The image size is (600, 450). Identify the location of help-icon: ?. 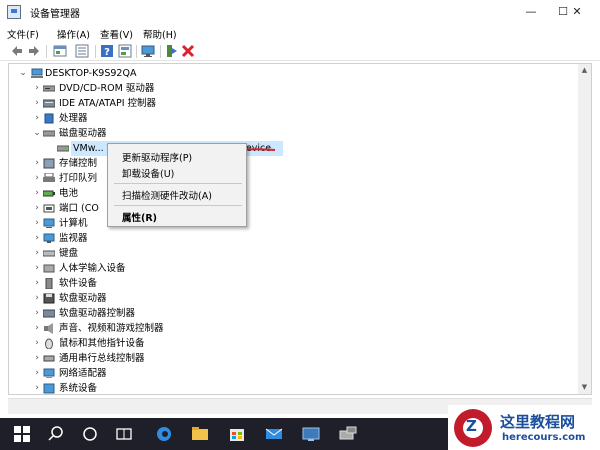
(107, 51).